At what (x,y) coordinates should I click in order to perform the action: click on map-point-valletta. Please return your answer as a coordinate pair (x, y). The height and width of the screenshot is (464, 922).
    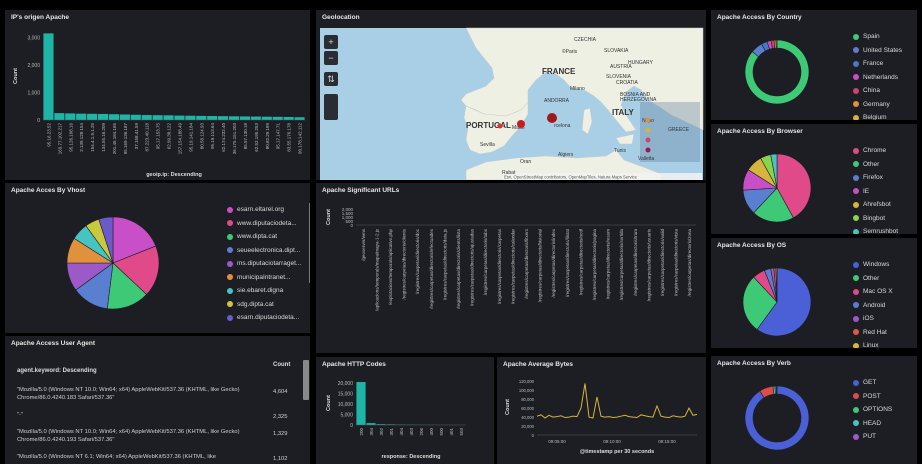
    Looking at the image, I should click on (648, 150).